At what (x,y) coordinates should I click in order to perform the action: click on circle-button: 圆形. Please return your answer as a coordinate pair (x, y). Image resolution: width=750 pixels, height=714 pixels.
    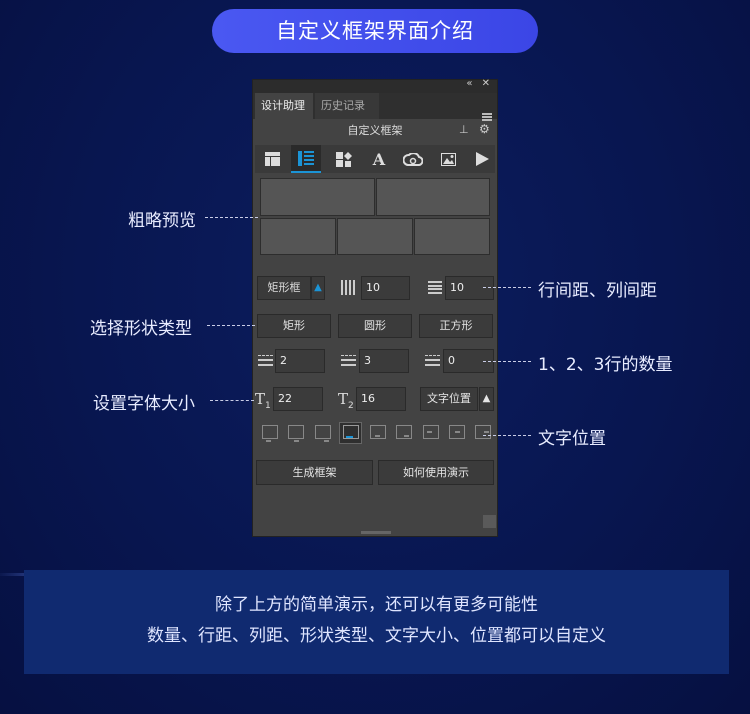
    Looking at the image, I should click on (375, 326).